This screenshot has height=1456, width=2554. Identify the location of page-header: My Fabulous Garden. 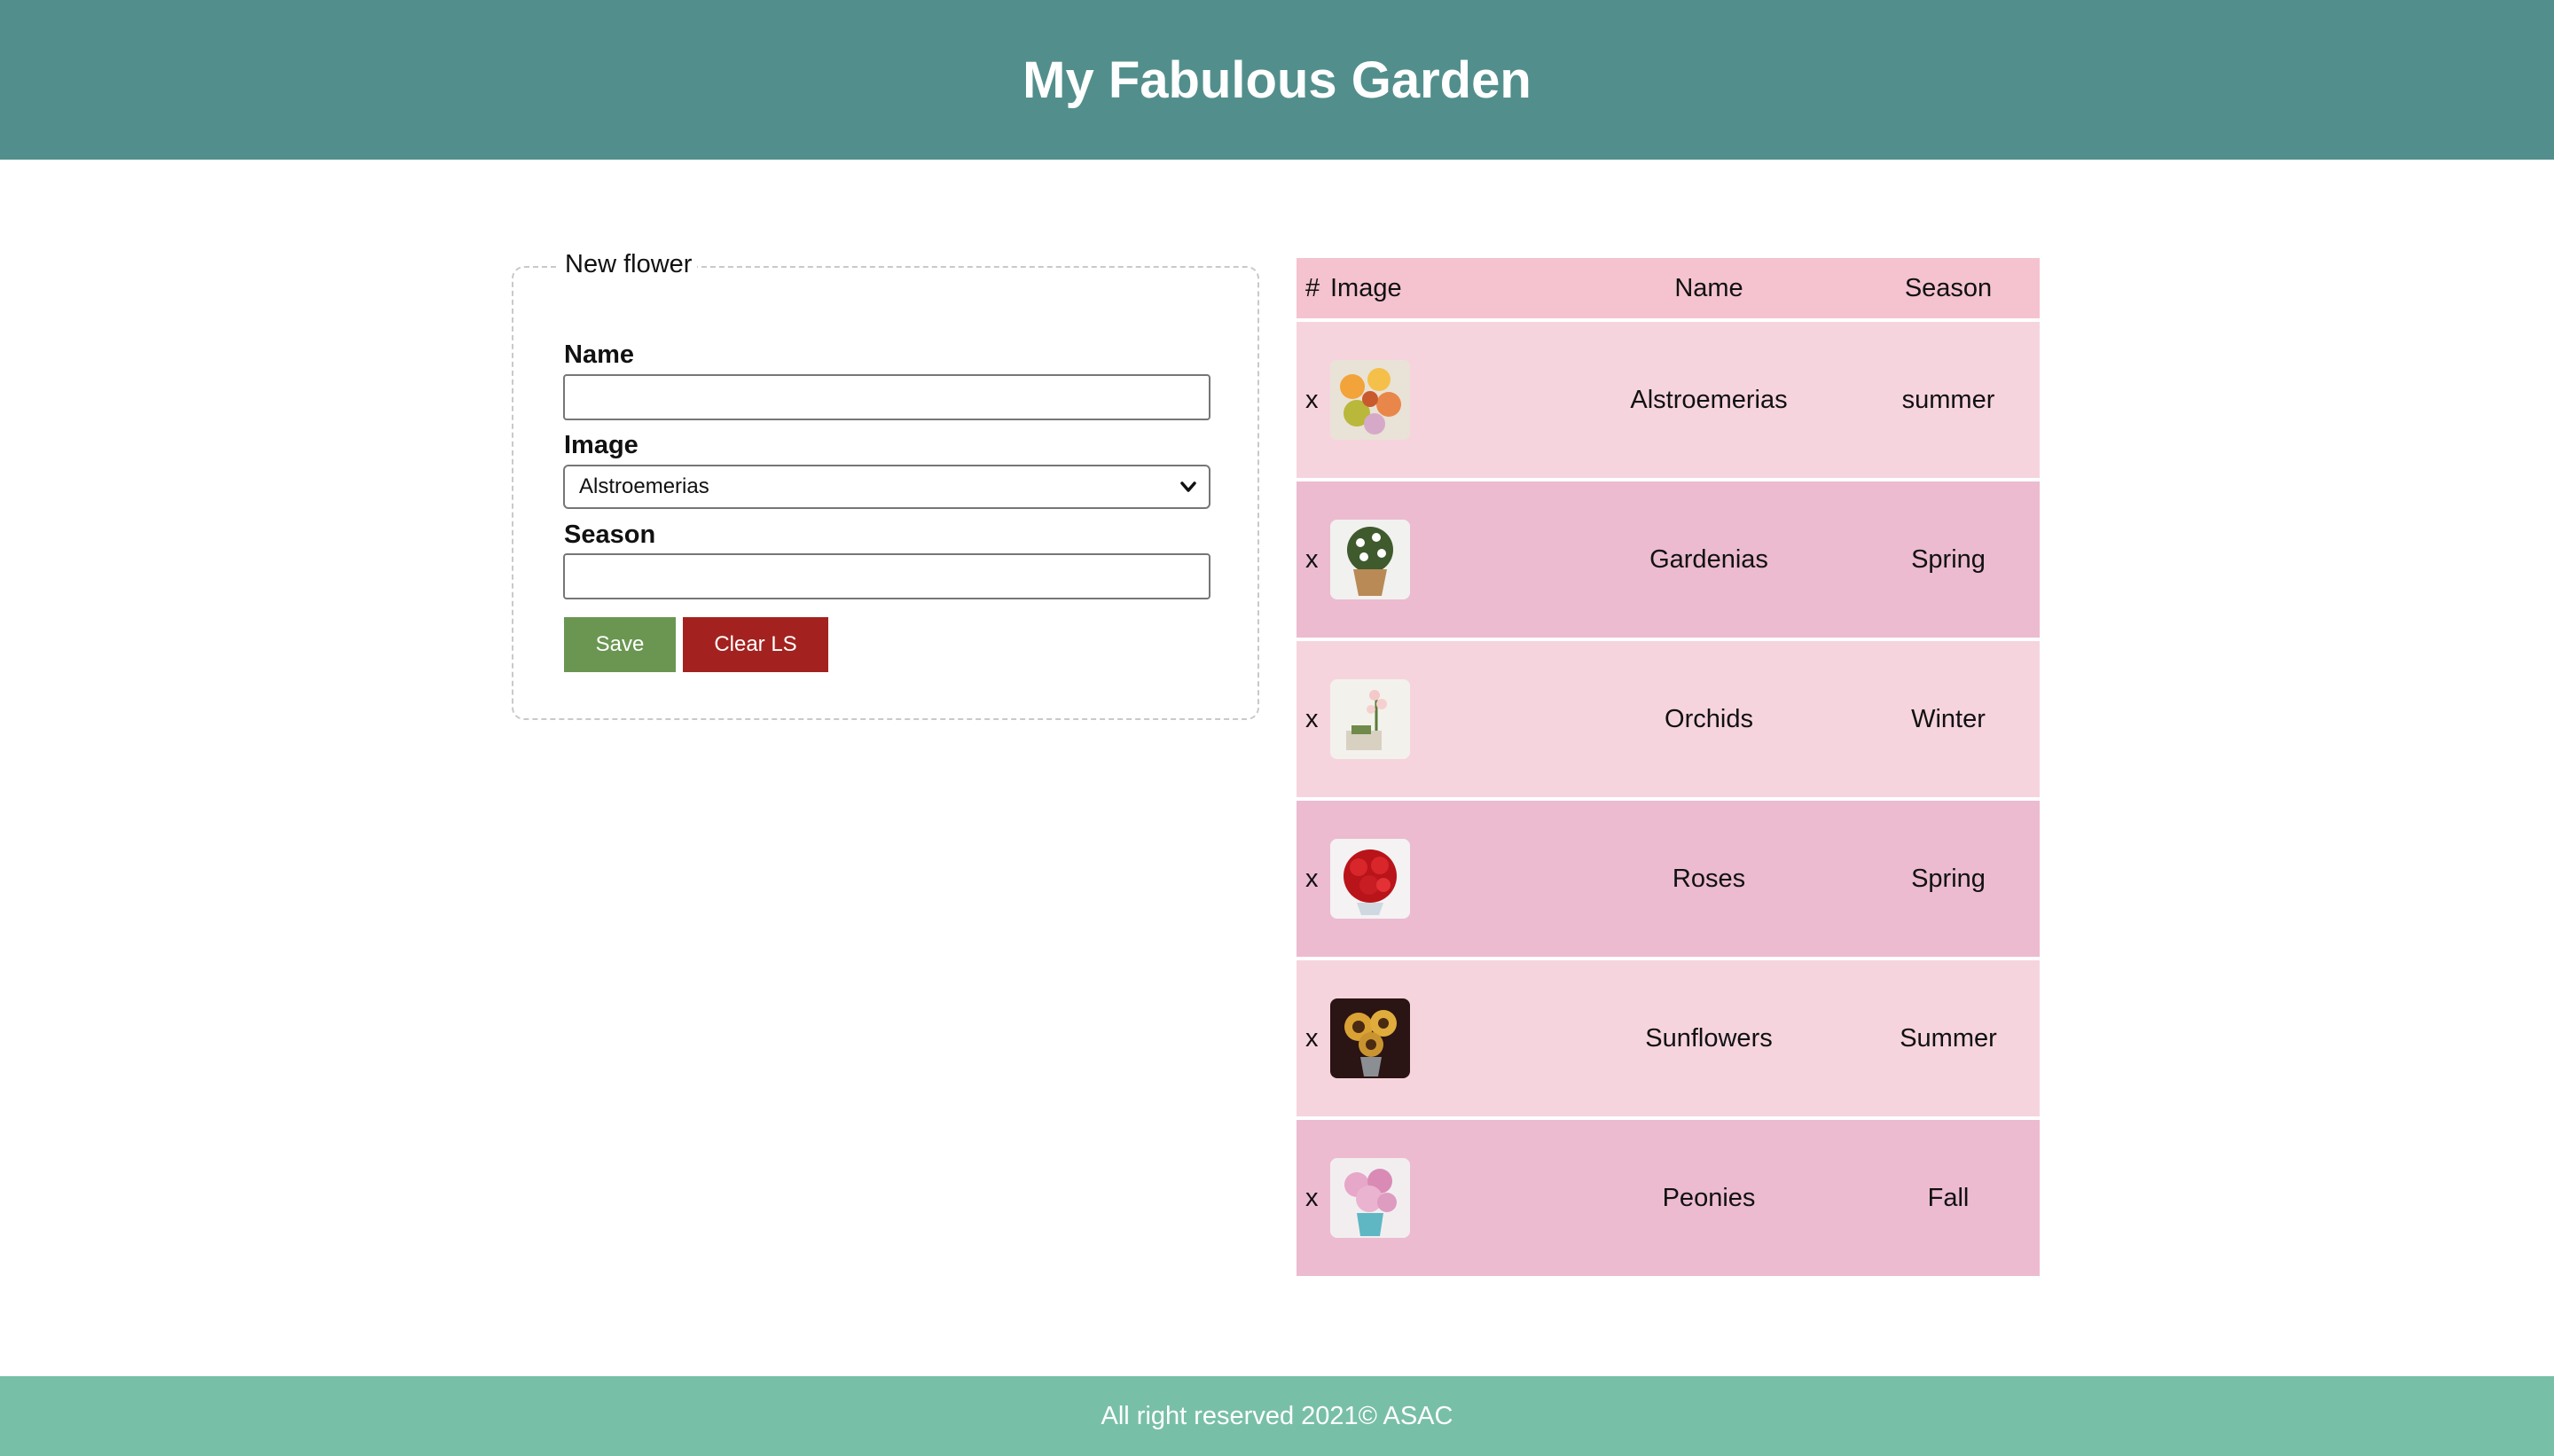
(1277, 80).